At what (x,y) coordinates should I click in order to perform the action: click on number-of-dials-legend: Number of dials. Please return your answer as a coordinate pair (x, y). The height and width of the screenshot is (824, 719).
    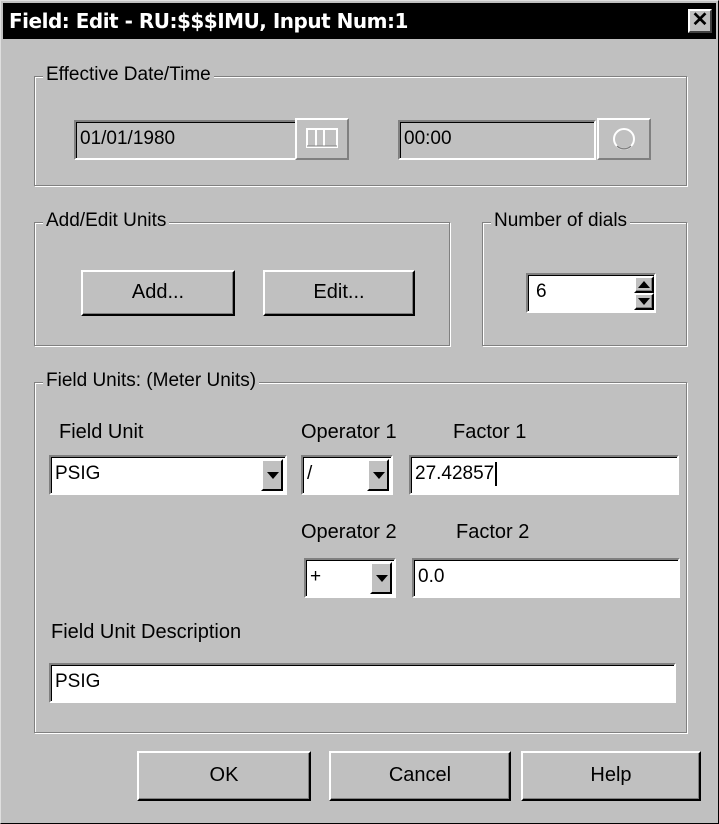
    Looking at the image, I should click on (561, 221).